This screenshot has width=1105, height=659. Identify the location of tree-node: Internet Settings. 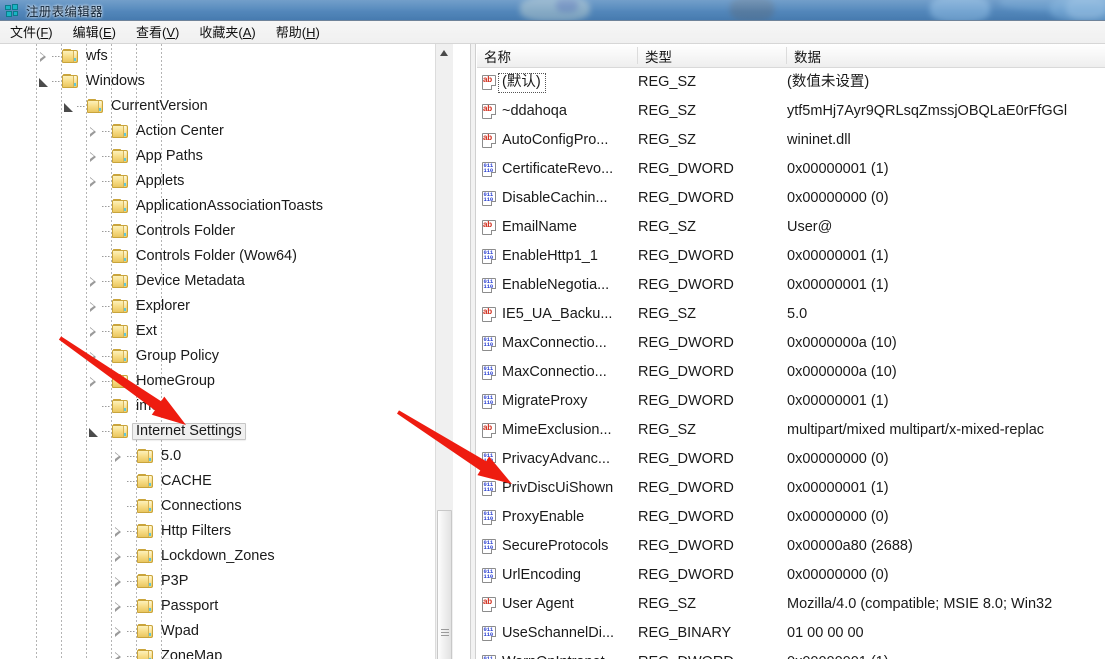
(226, 431).